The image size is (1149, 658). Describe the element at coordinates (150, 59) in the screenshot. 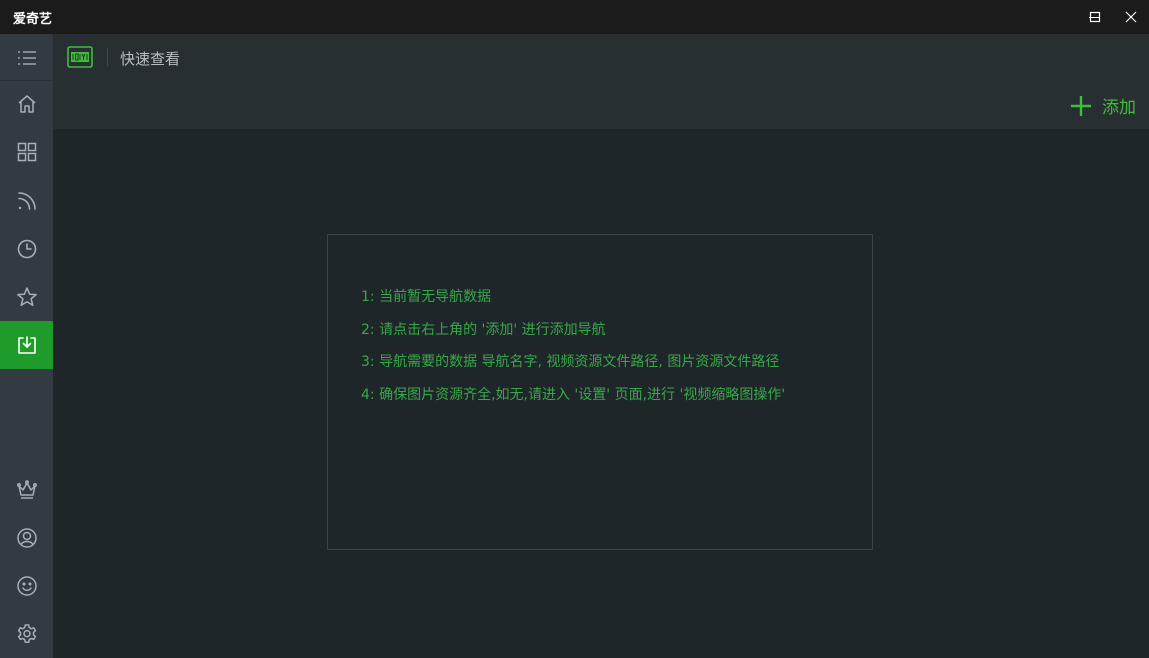

I see `page-title: 快速查看` at that location.